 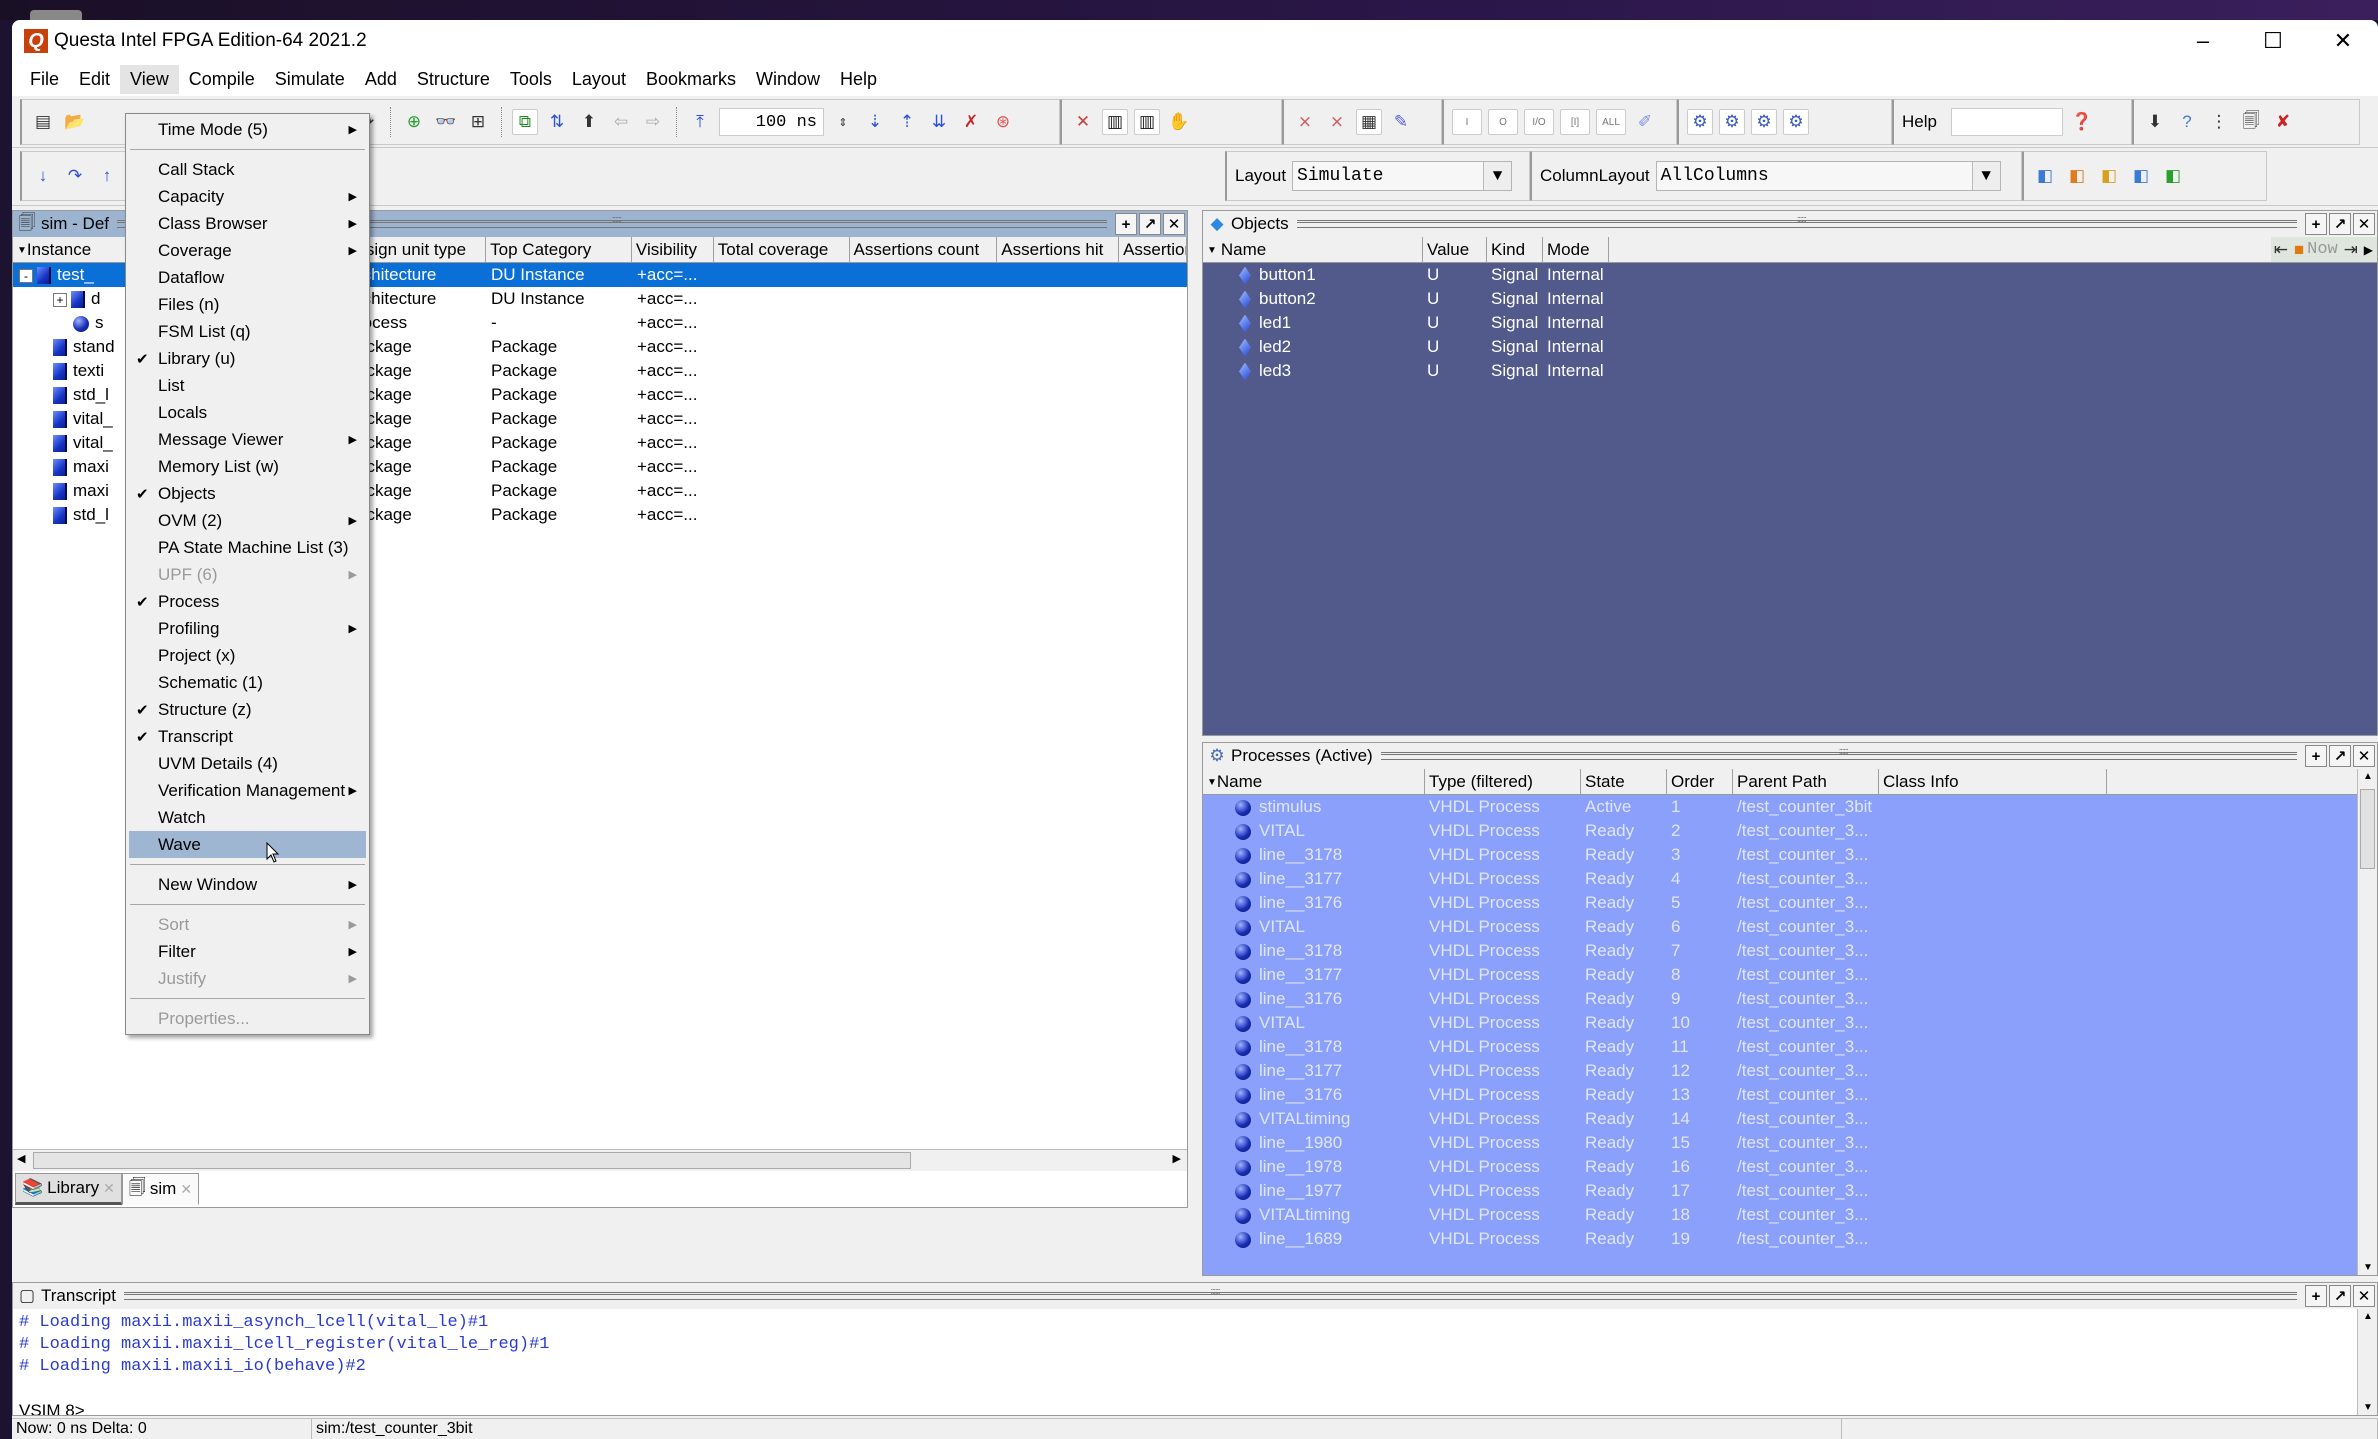 I want to click on view-menu-item-ovm-2: OVM (2) ▶, so click(x=247, y=520).